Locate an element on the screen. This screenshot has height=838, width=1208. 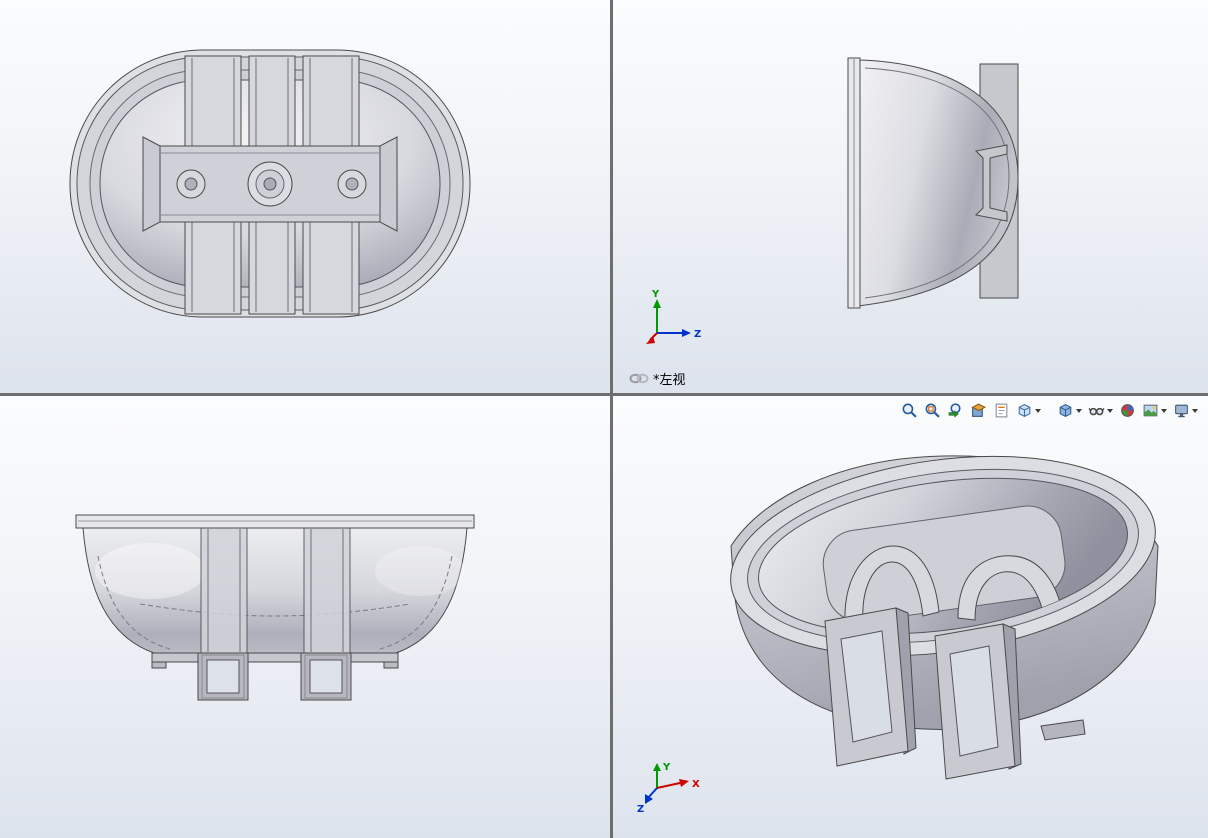
view-settings-button is located at coordinates (1185, 410).